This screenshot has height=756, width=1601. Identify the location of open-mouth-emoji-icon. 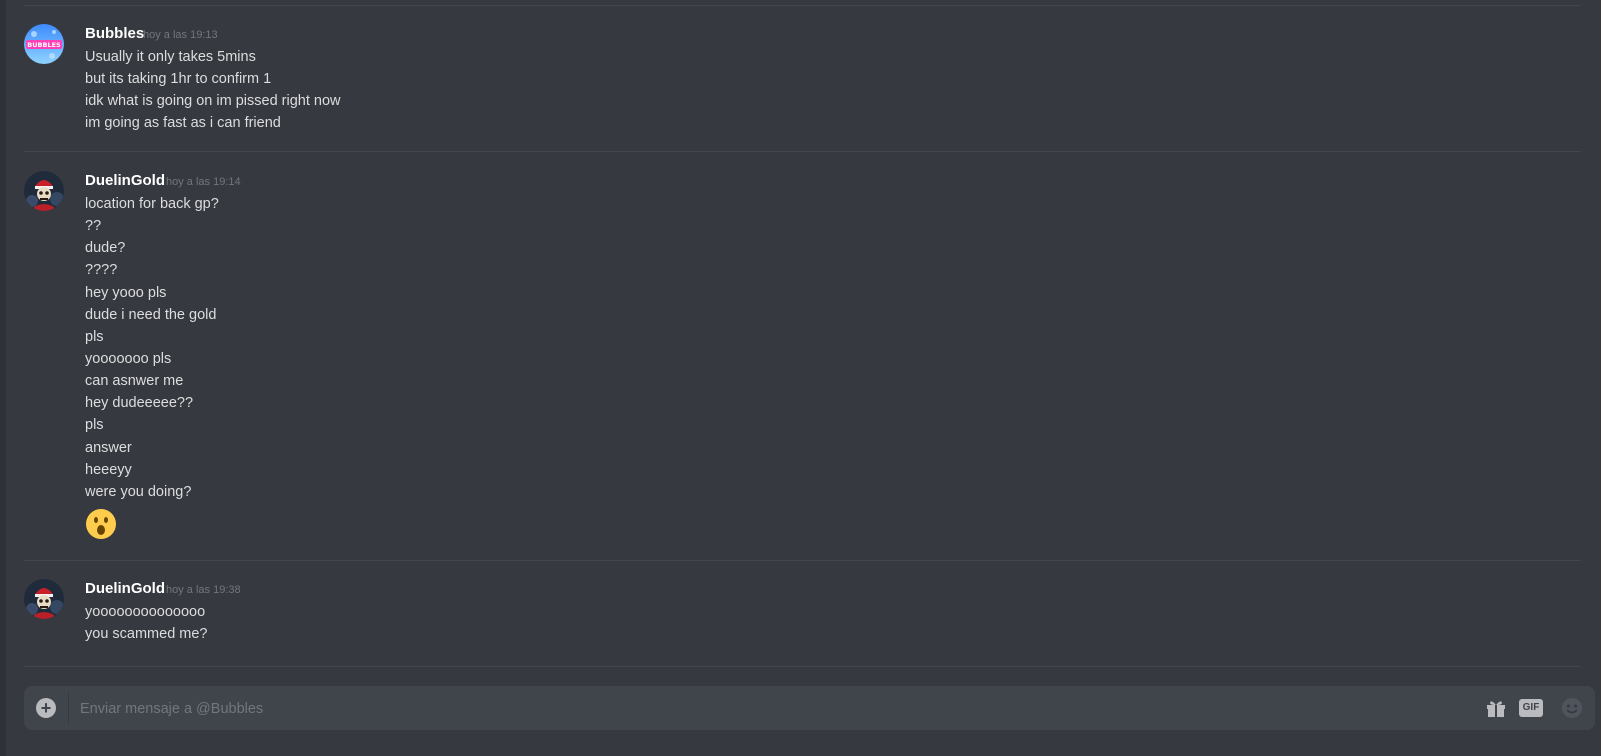
(101, 524).